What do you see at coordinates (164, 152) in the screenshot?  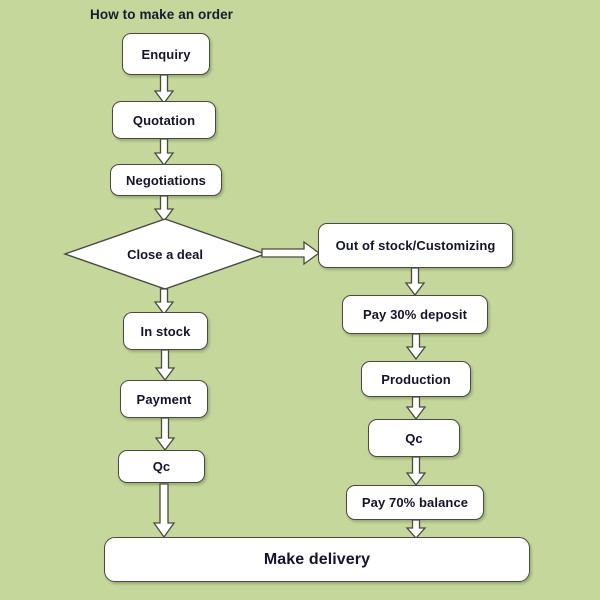 I see `arrow-quotation-to-negotiations` at bounding box center [164, 152].